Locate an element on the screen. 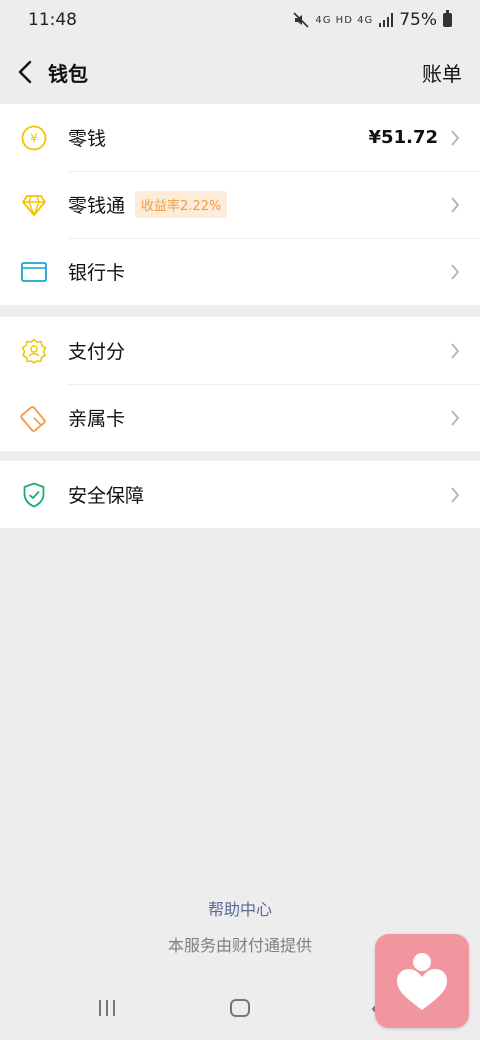 This screenshot has width=480, height=1040. coin-icon: ¥ is located at coordinates (34, 138).